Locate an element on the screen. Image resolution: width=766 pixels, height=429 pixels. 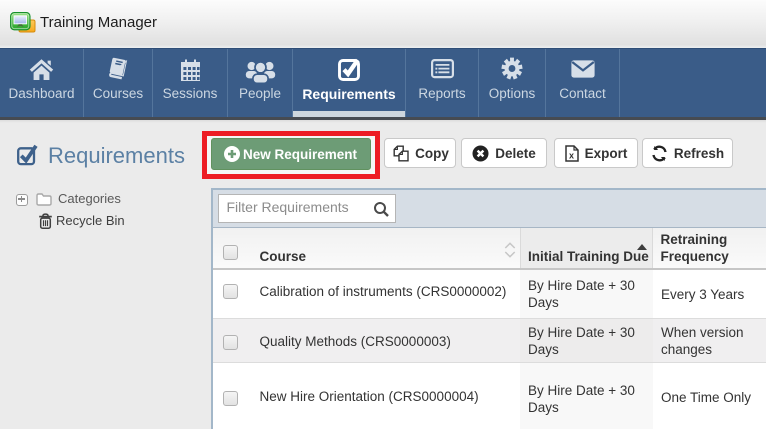
svg-text: x is located at coordinates (571, 155).